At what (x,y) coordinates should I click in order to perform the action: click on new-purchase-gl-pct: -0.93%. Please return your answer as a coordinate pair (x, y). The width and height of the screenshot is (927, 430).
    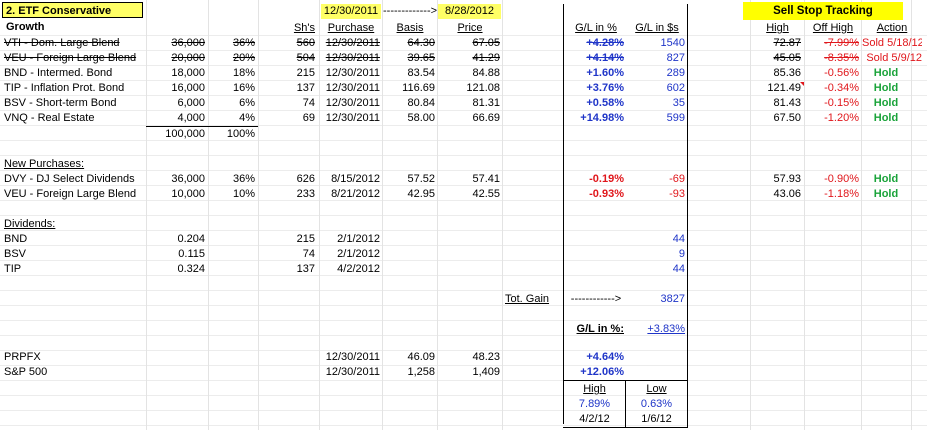
    Looking at the image, I should click on (606, 194).